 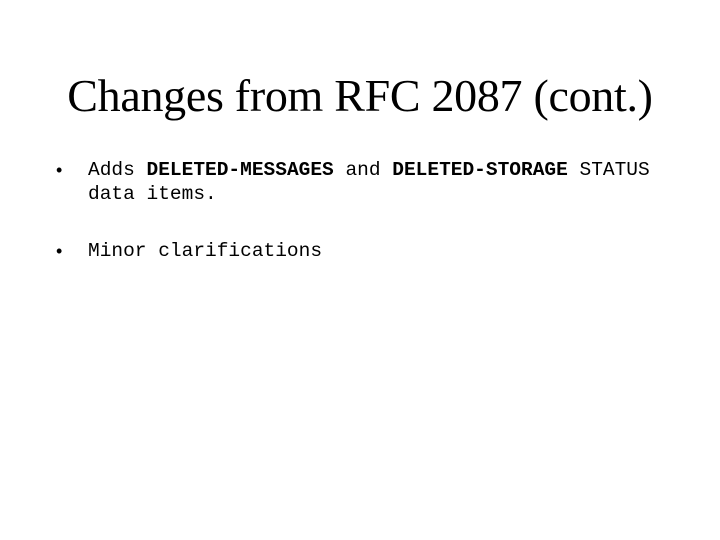 What do you see at coordinates (240, 170) in the screenshot?
I see `bullet-keyword-deleted-messages: DELETED-MESSAGES` at bounding box center [240, 170].